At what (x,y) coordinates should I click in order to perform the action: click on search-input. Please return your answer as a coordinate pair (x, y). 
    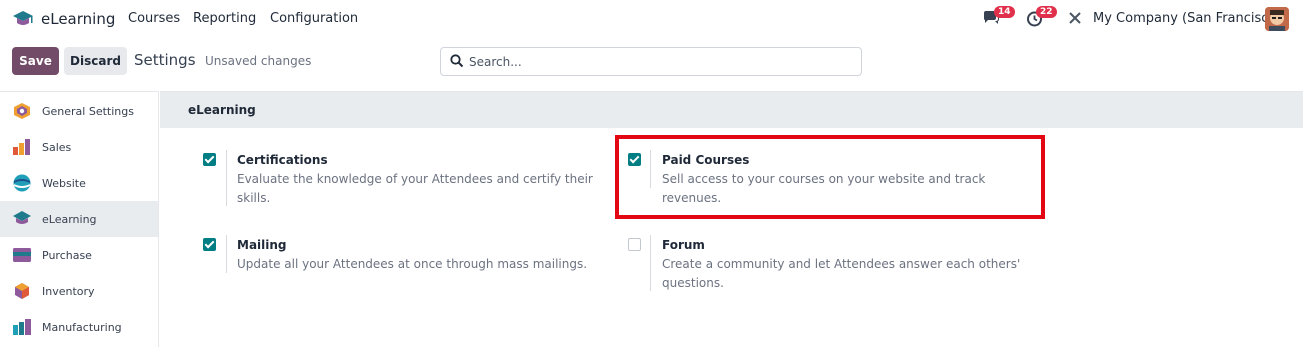
    Looking at the image, I should click on (659, 62).